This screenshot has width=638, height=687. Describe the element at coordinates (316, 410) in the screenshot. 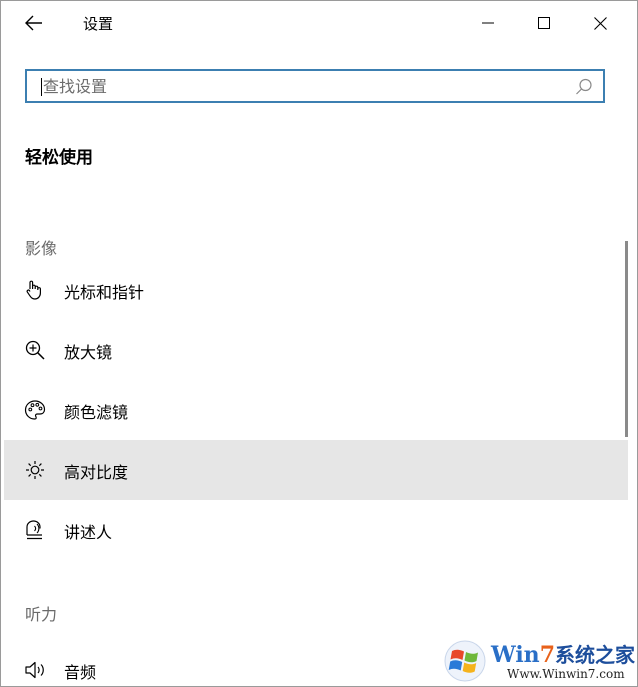

I see `nav-item-color-filters: 颜色滤镜` at that location.